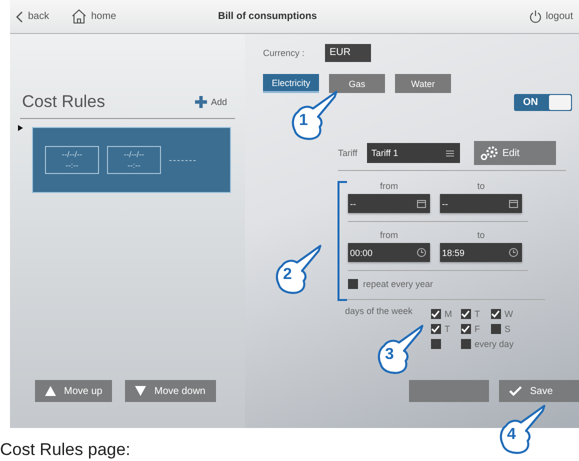 The width and height of the screenshot is (579, 461). I want to click on edit-button: Edit, so click(515, 153).